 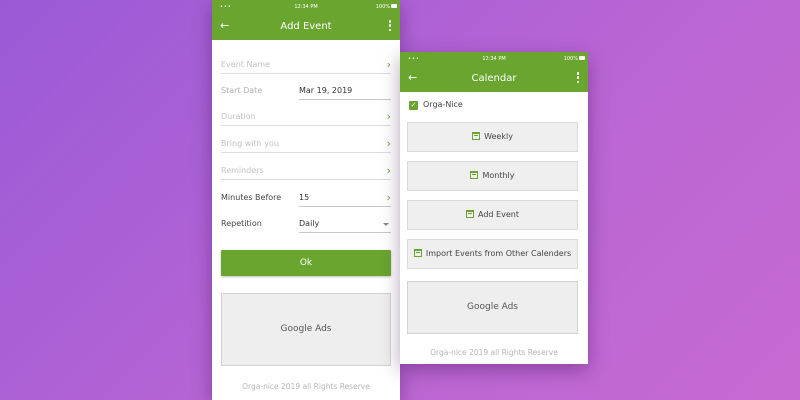 What do you see at coordinates (251, 197) in the screenshot?
I see `minutes-before-label: Minutes Before` at bounding box center [251, 197].